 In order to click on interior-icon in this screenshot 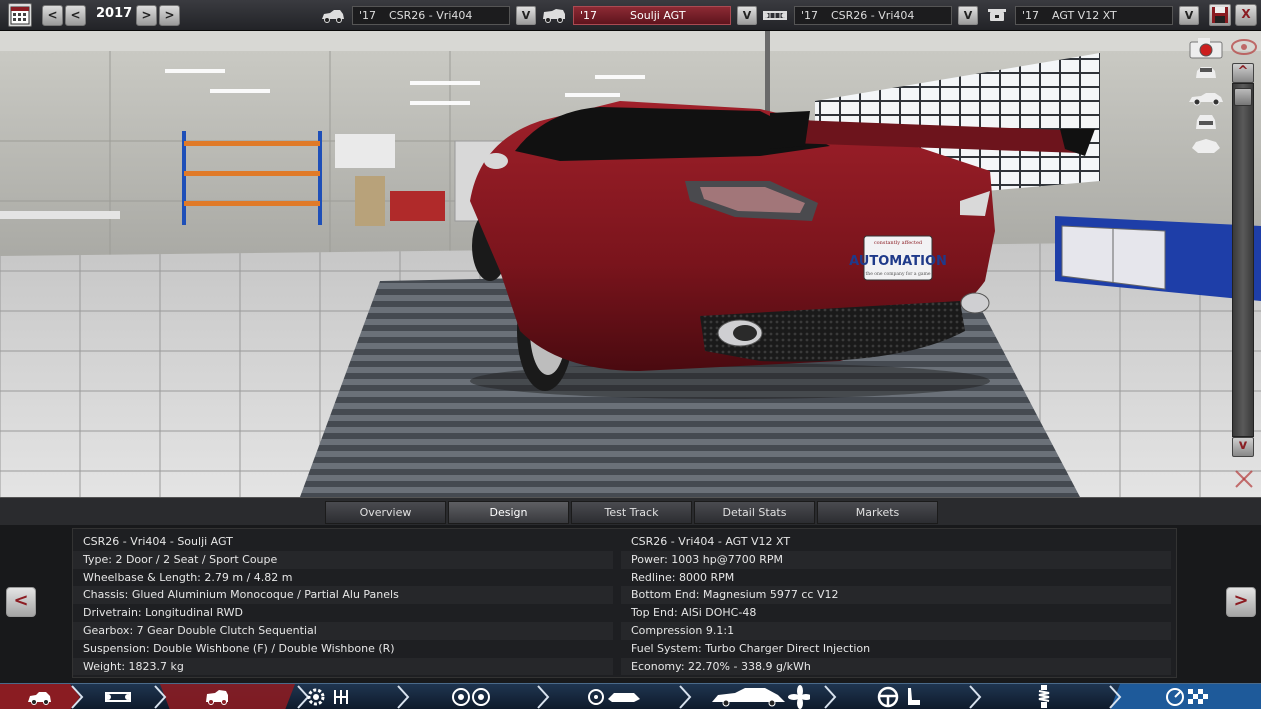, I will do `click(901, 696)`.